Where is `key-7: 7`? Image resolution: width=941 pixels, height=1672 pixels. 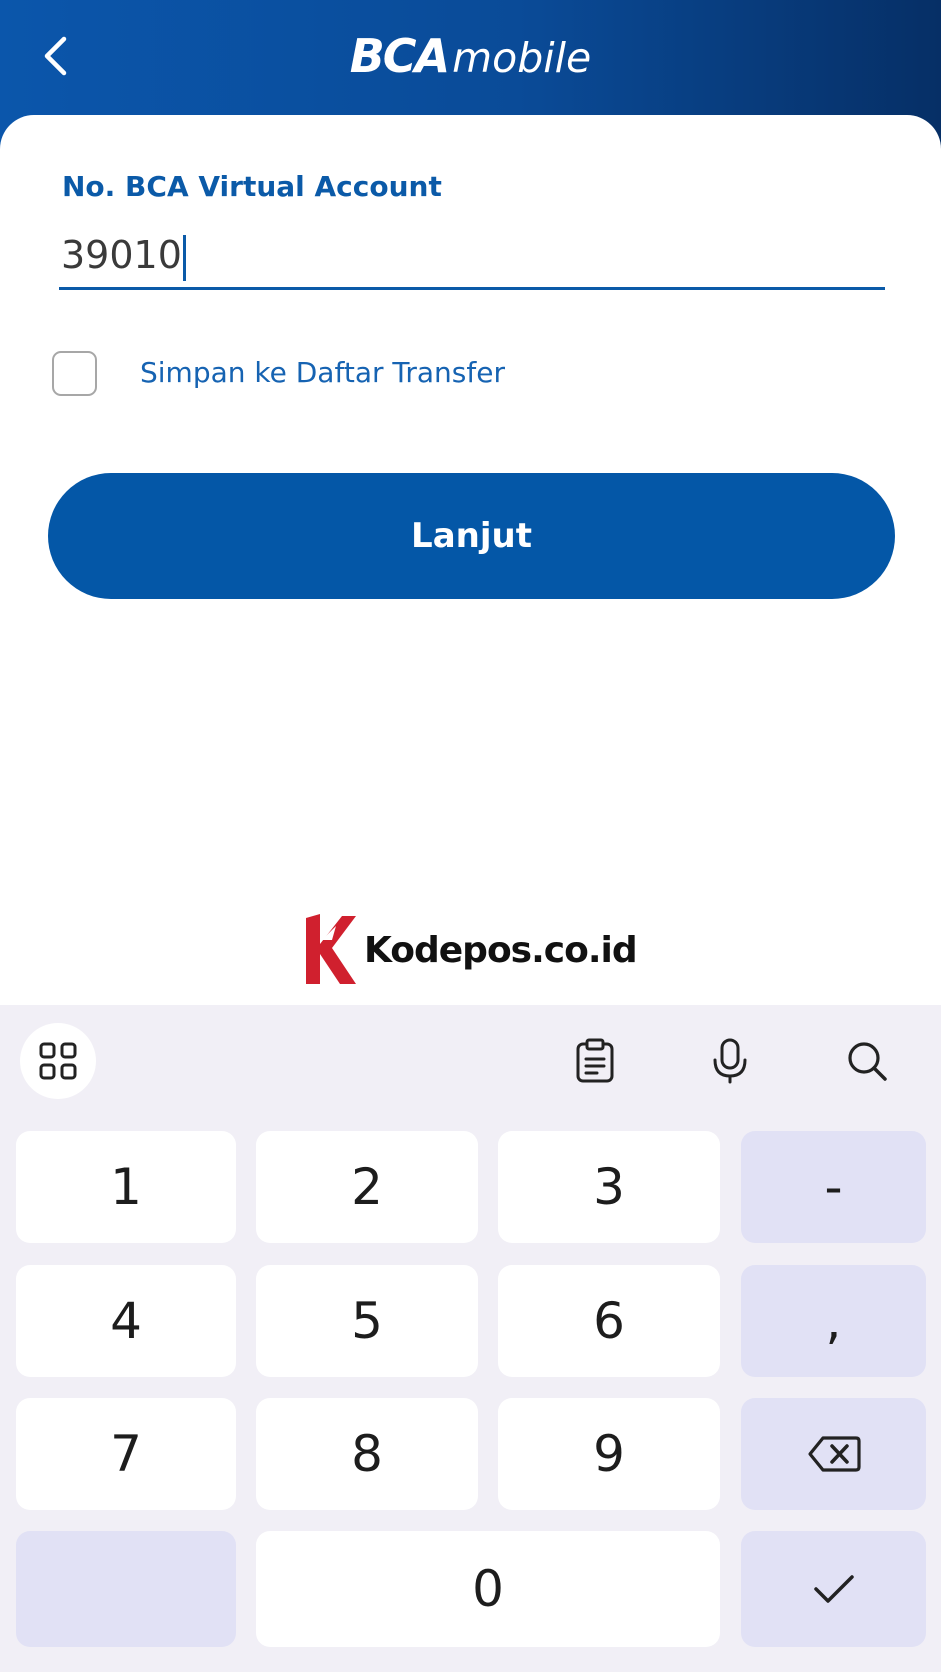 key-7: 7 is located at coordinates (126, 1454).